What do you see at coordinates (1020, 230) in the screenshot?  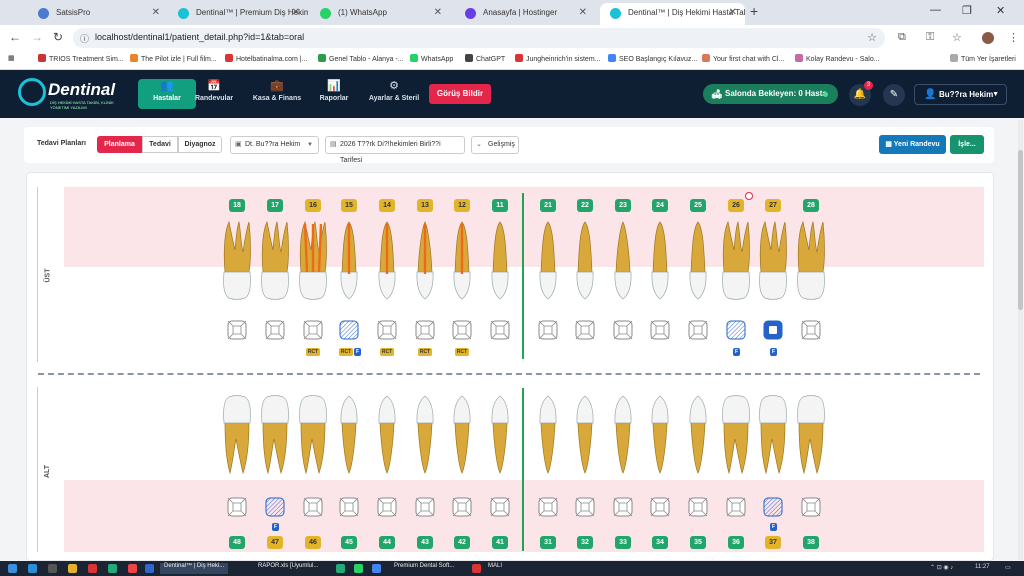 I see `scrollbar-thumb` at bounding box center [1020, 230].